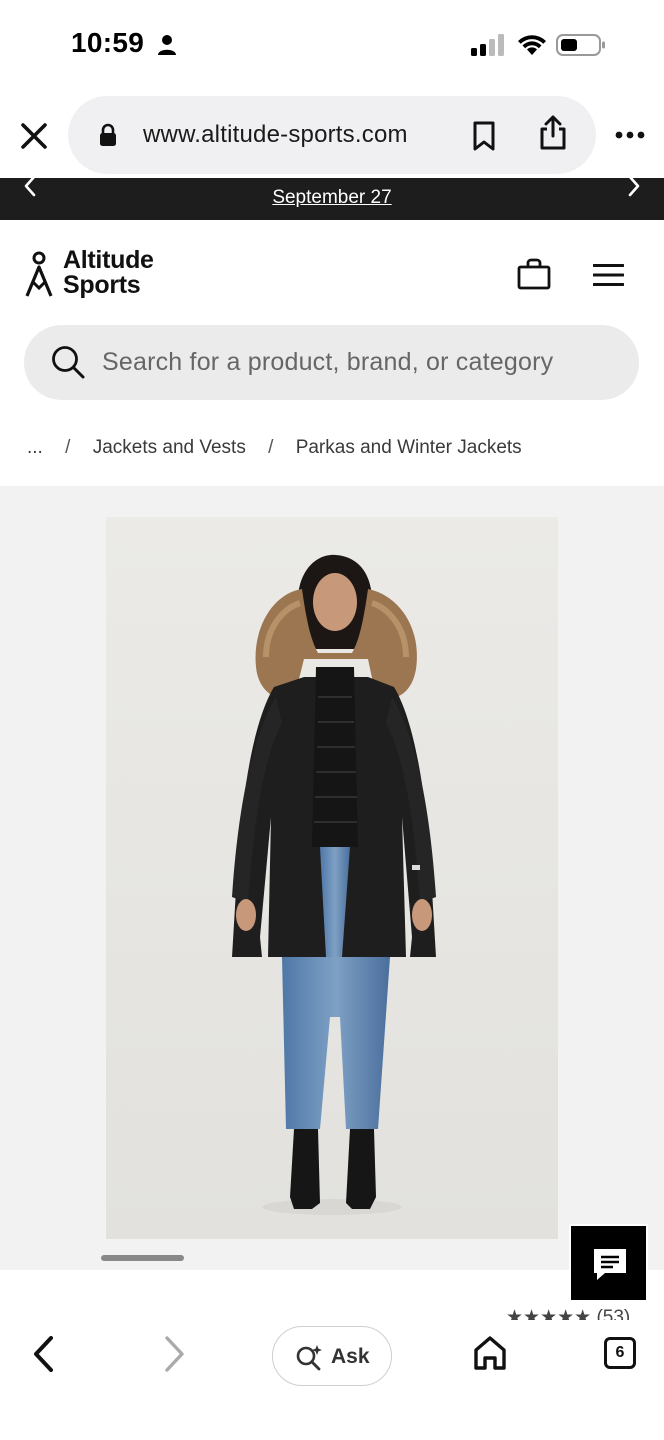 This screenshot has width=664, height=1440. What do you see at coordinates (309, 1358) in the screenshot?
I see `ai-search-sparkle-icon` at bounding box center [309, 1358].